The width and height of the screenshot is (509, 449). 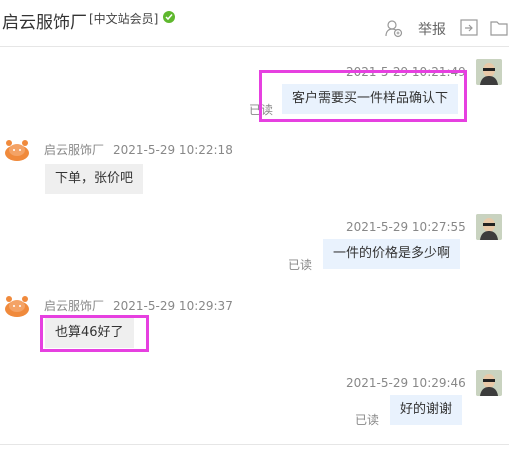 What do you see at coordinates (173, 150) in the screenshot?
I see `message-time: 2021-5-29 10:22:18` at bounding box center [173, 150].